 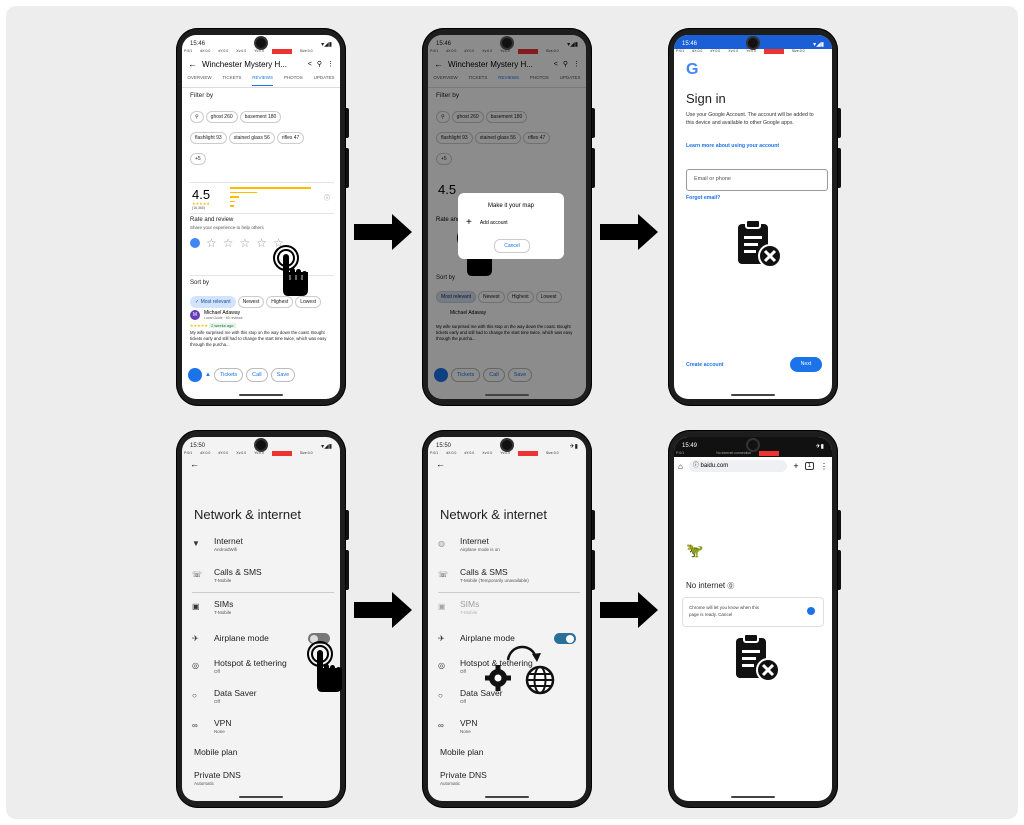 What do you see at coordinates (811, 611) in the screenshot?
I see `notify-toggle-icon` at bounding box center [811, 611].